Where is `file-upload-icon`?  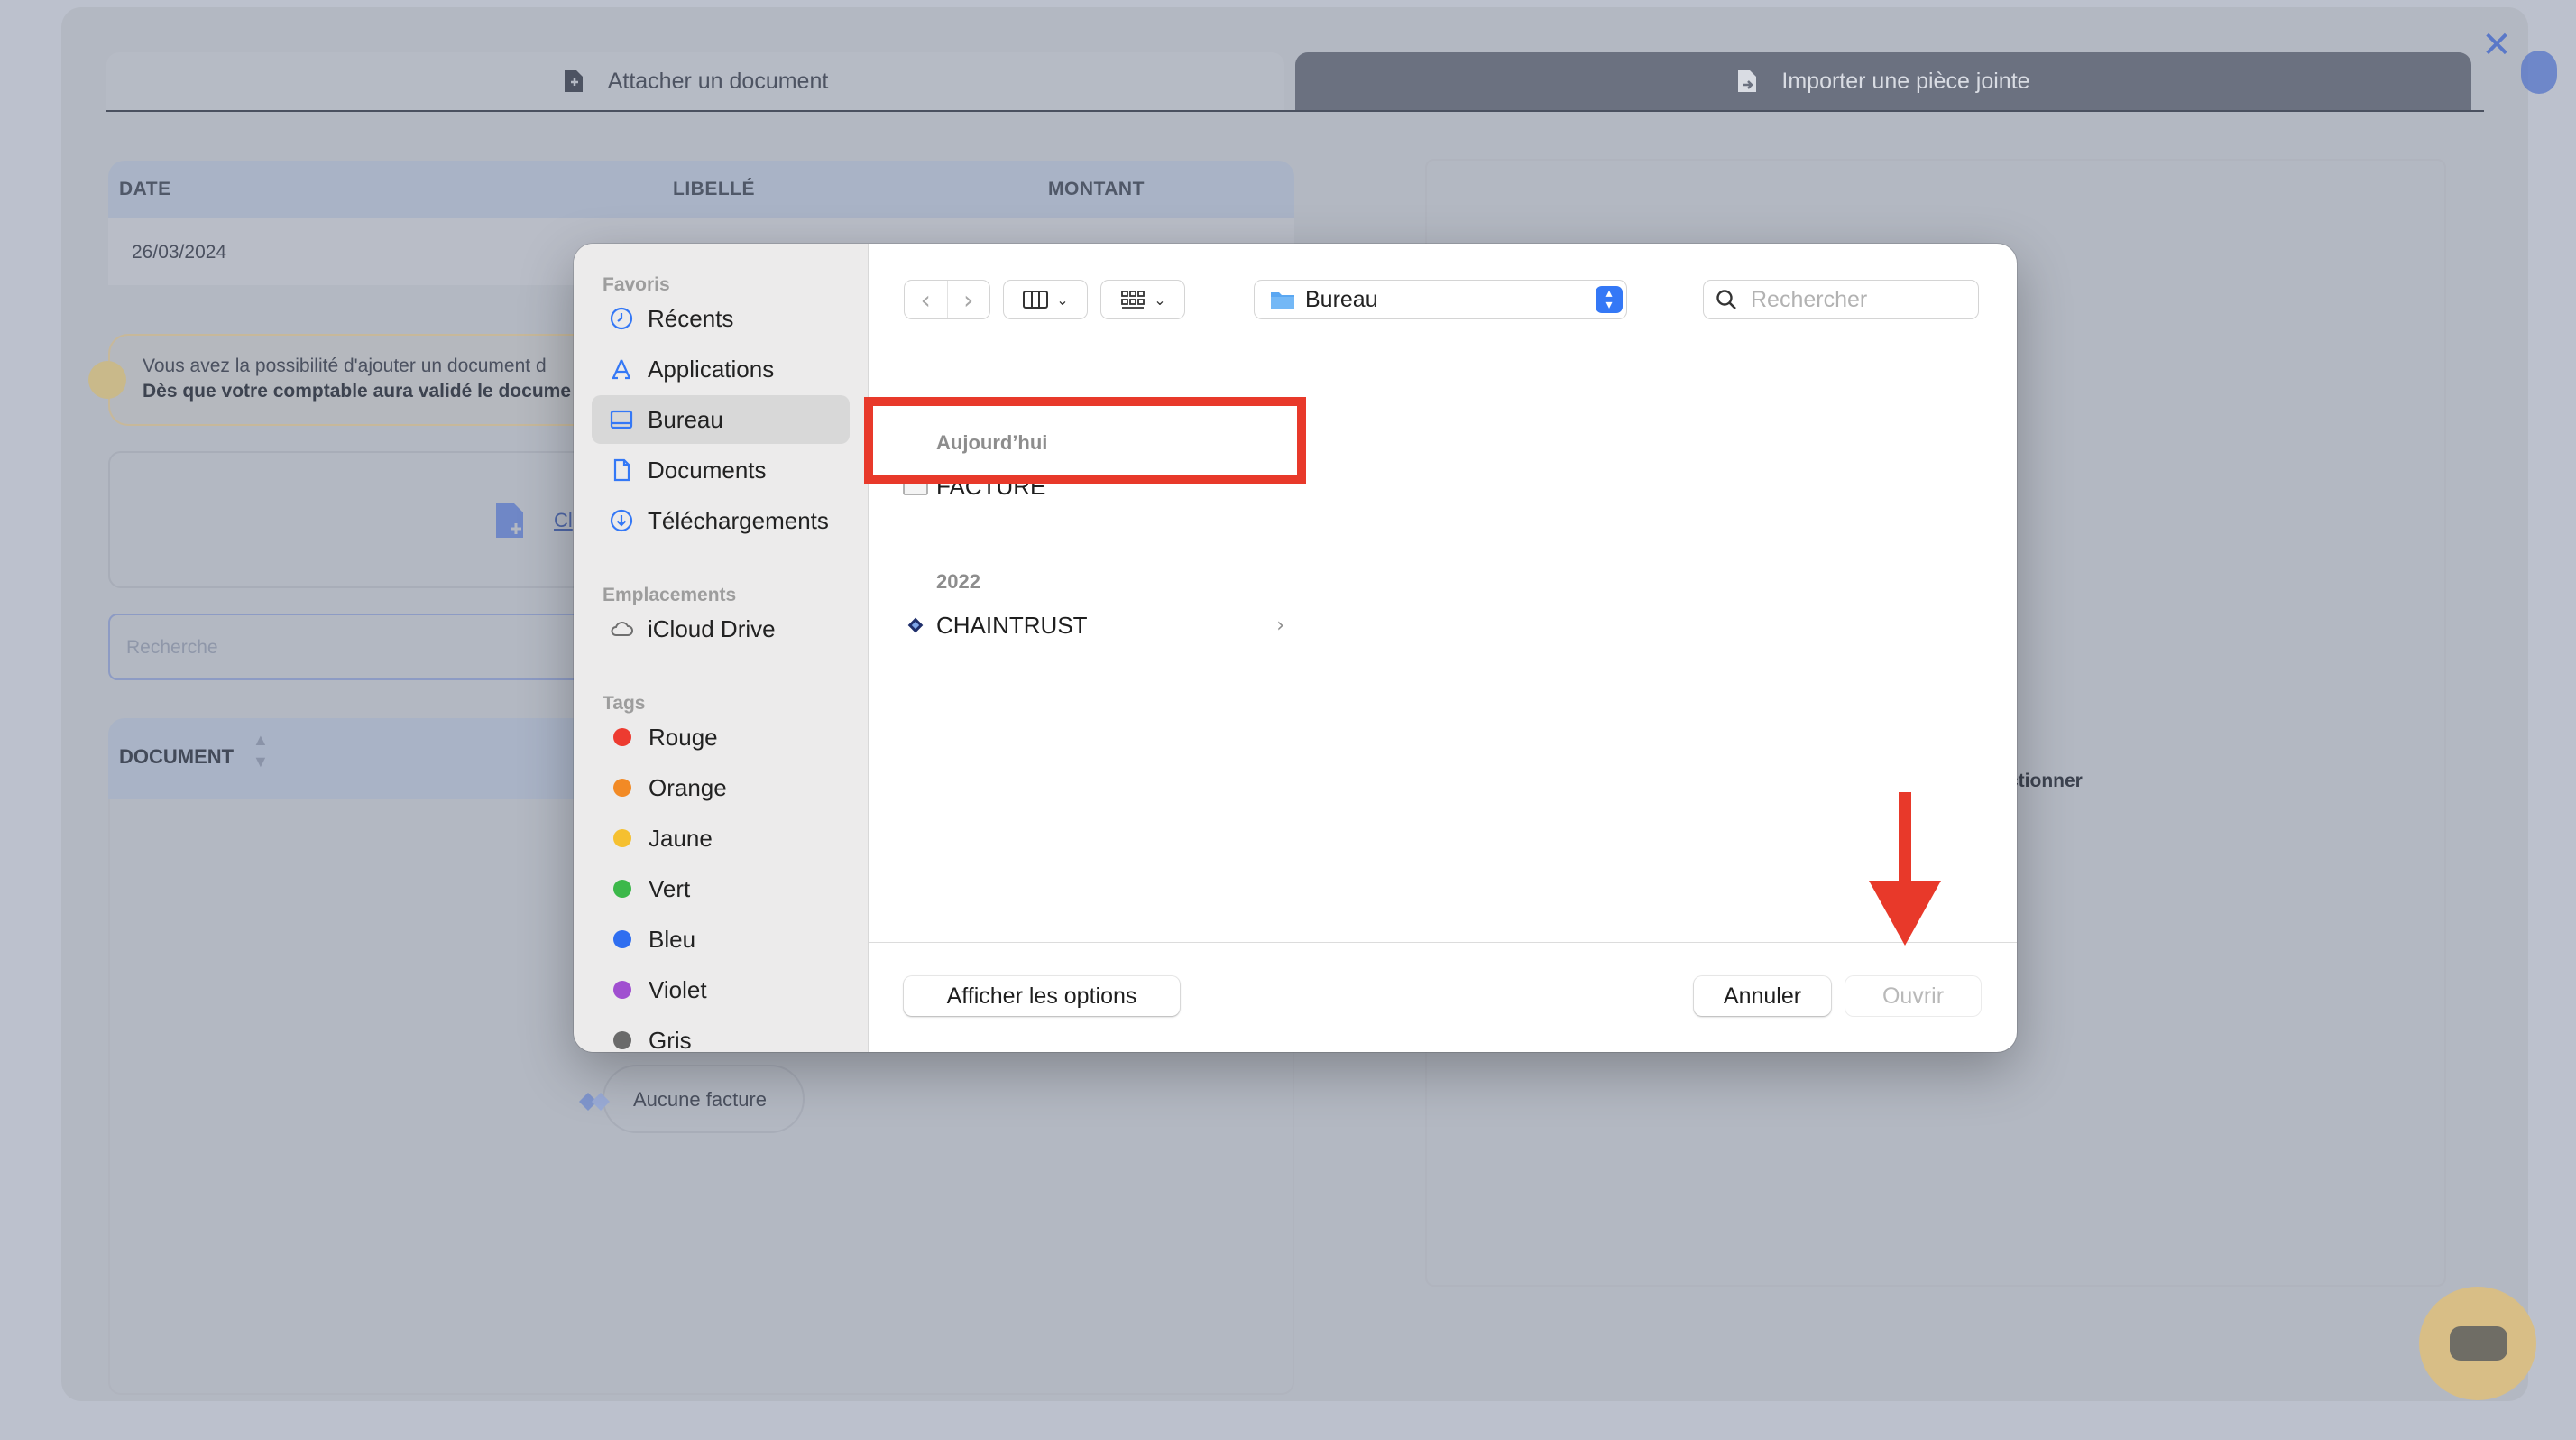
file-upload-icon is located at coordinates (510, 520).